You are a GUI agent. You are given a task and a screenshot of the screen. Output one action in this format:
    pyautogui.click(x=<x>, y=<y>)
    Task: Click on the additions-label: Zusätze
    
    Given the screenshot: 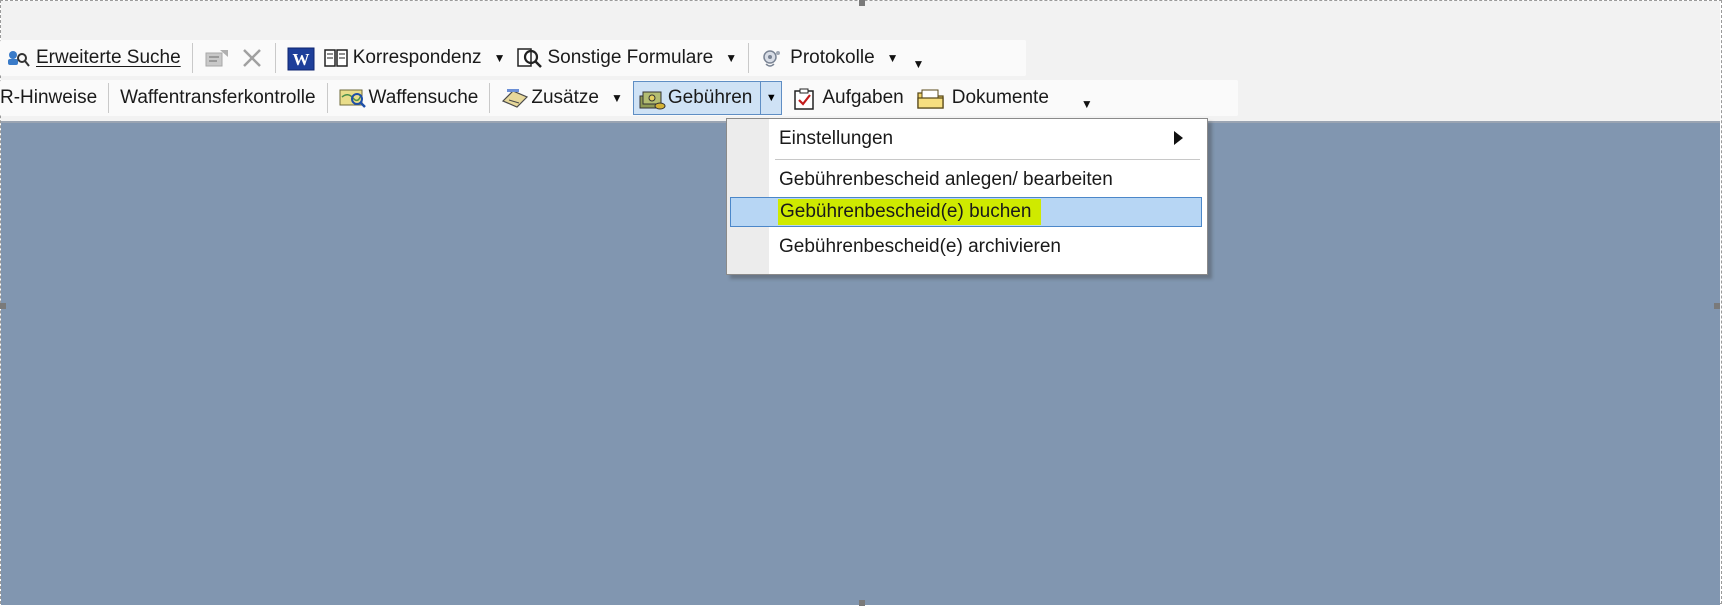 What is the action you would take?
    pyautogui.click(x=565, y=97)
    